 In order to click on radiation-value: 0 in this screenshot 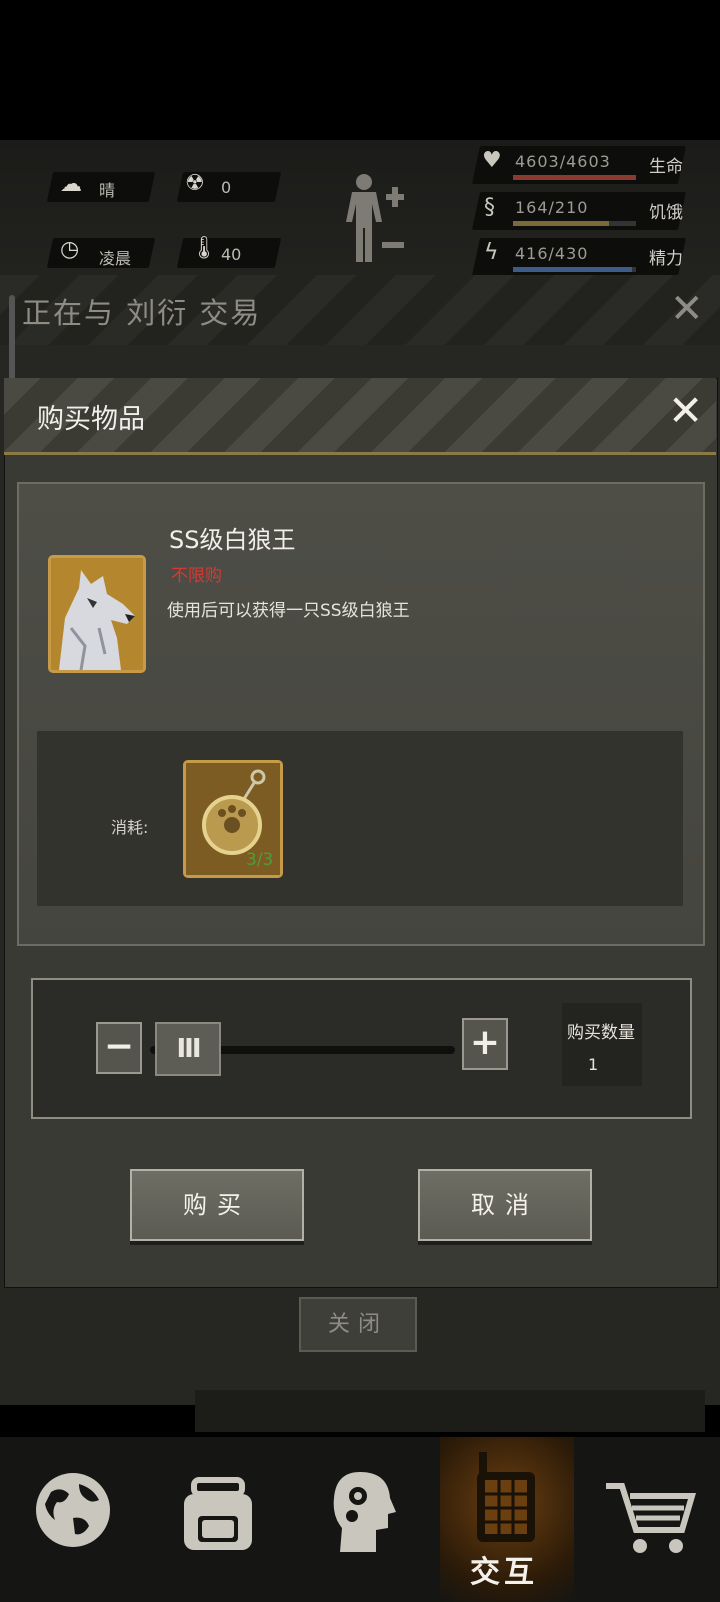, I will do `click(226, 187)`.